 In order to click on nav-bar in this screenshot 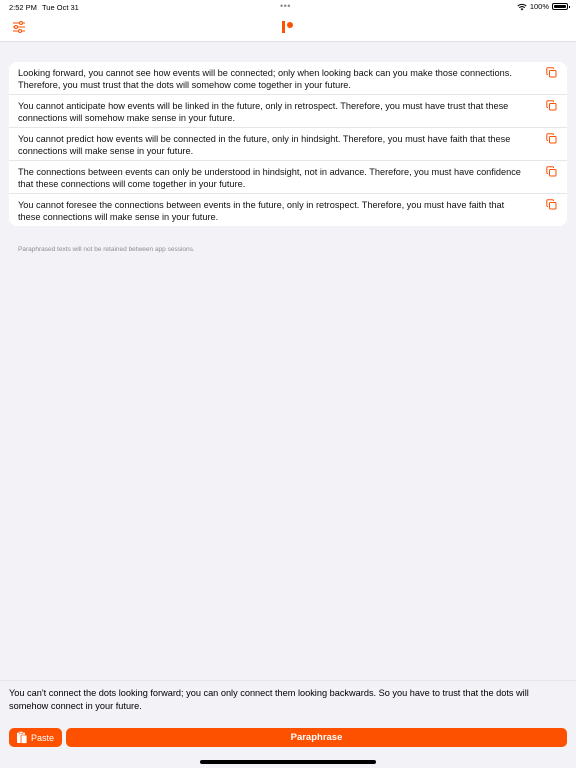, I will do `click(288, 28)`.